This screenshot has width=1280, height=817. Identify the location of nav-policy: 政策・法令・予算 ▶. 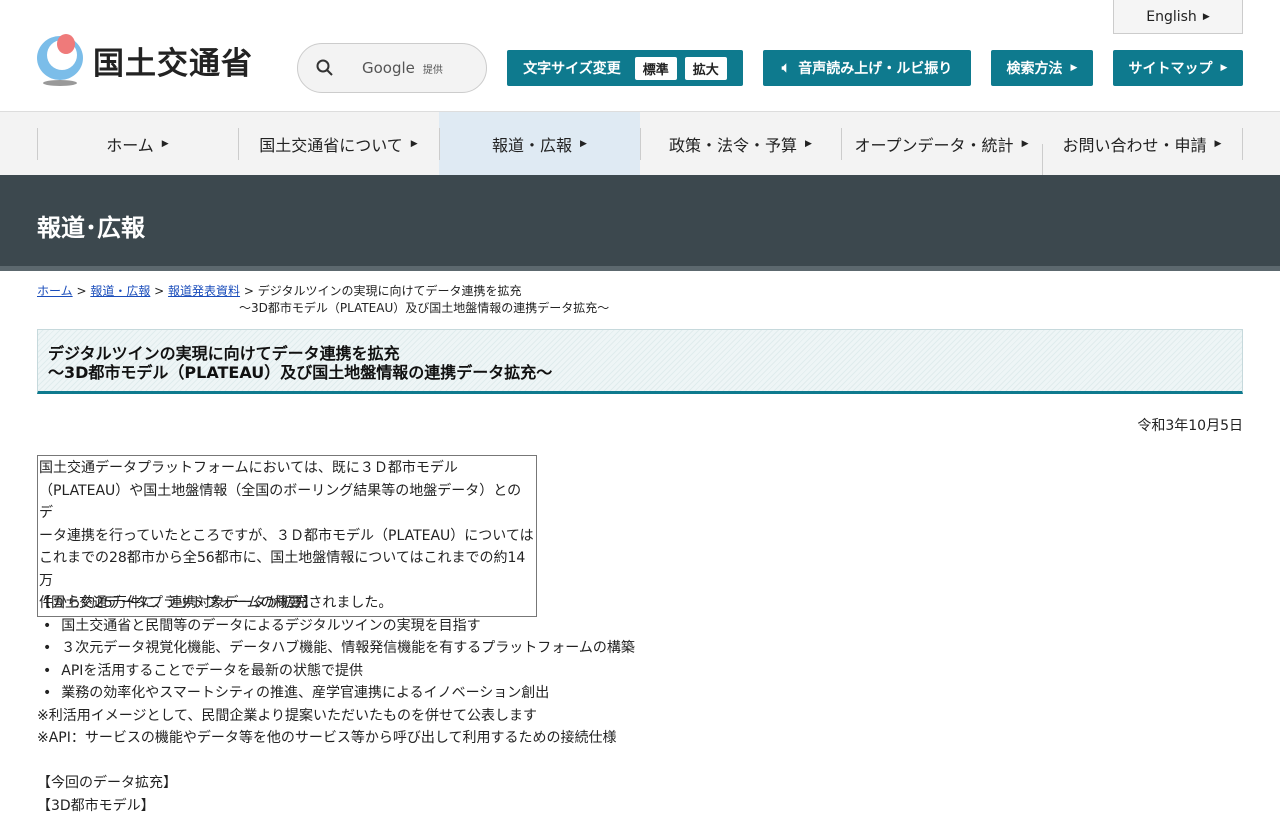
(740, 143).